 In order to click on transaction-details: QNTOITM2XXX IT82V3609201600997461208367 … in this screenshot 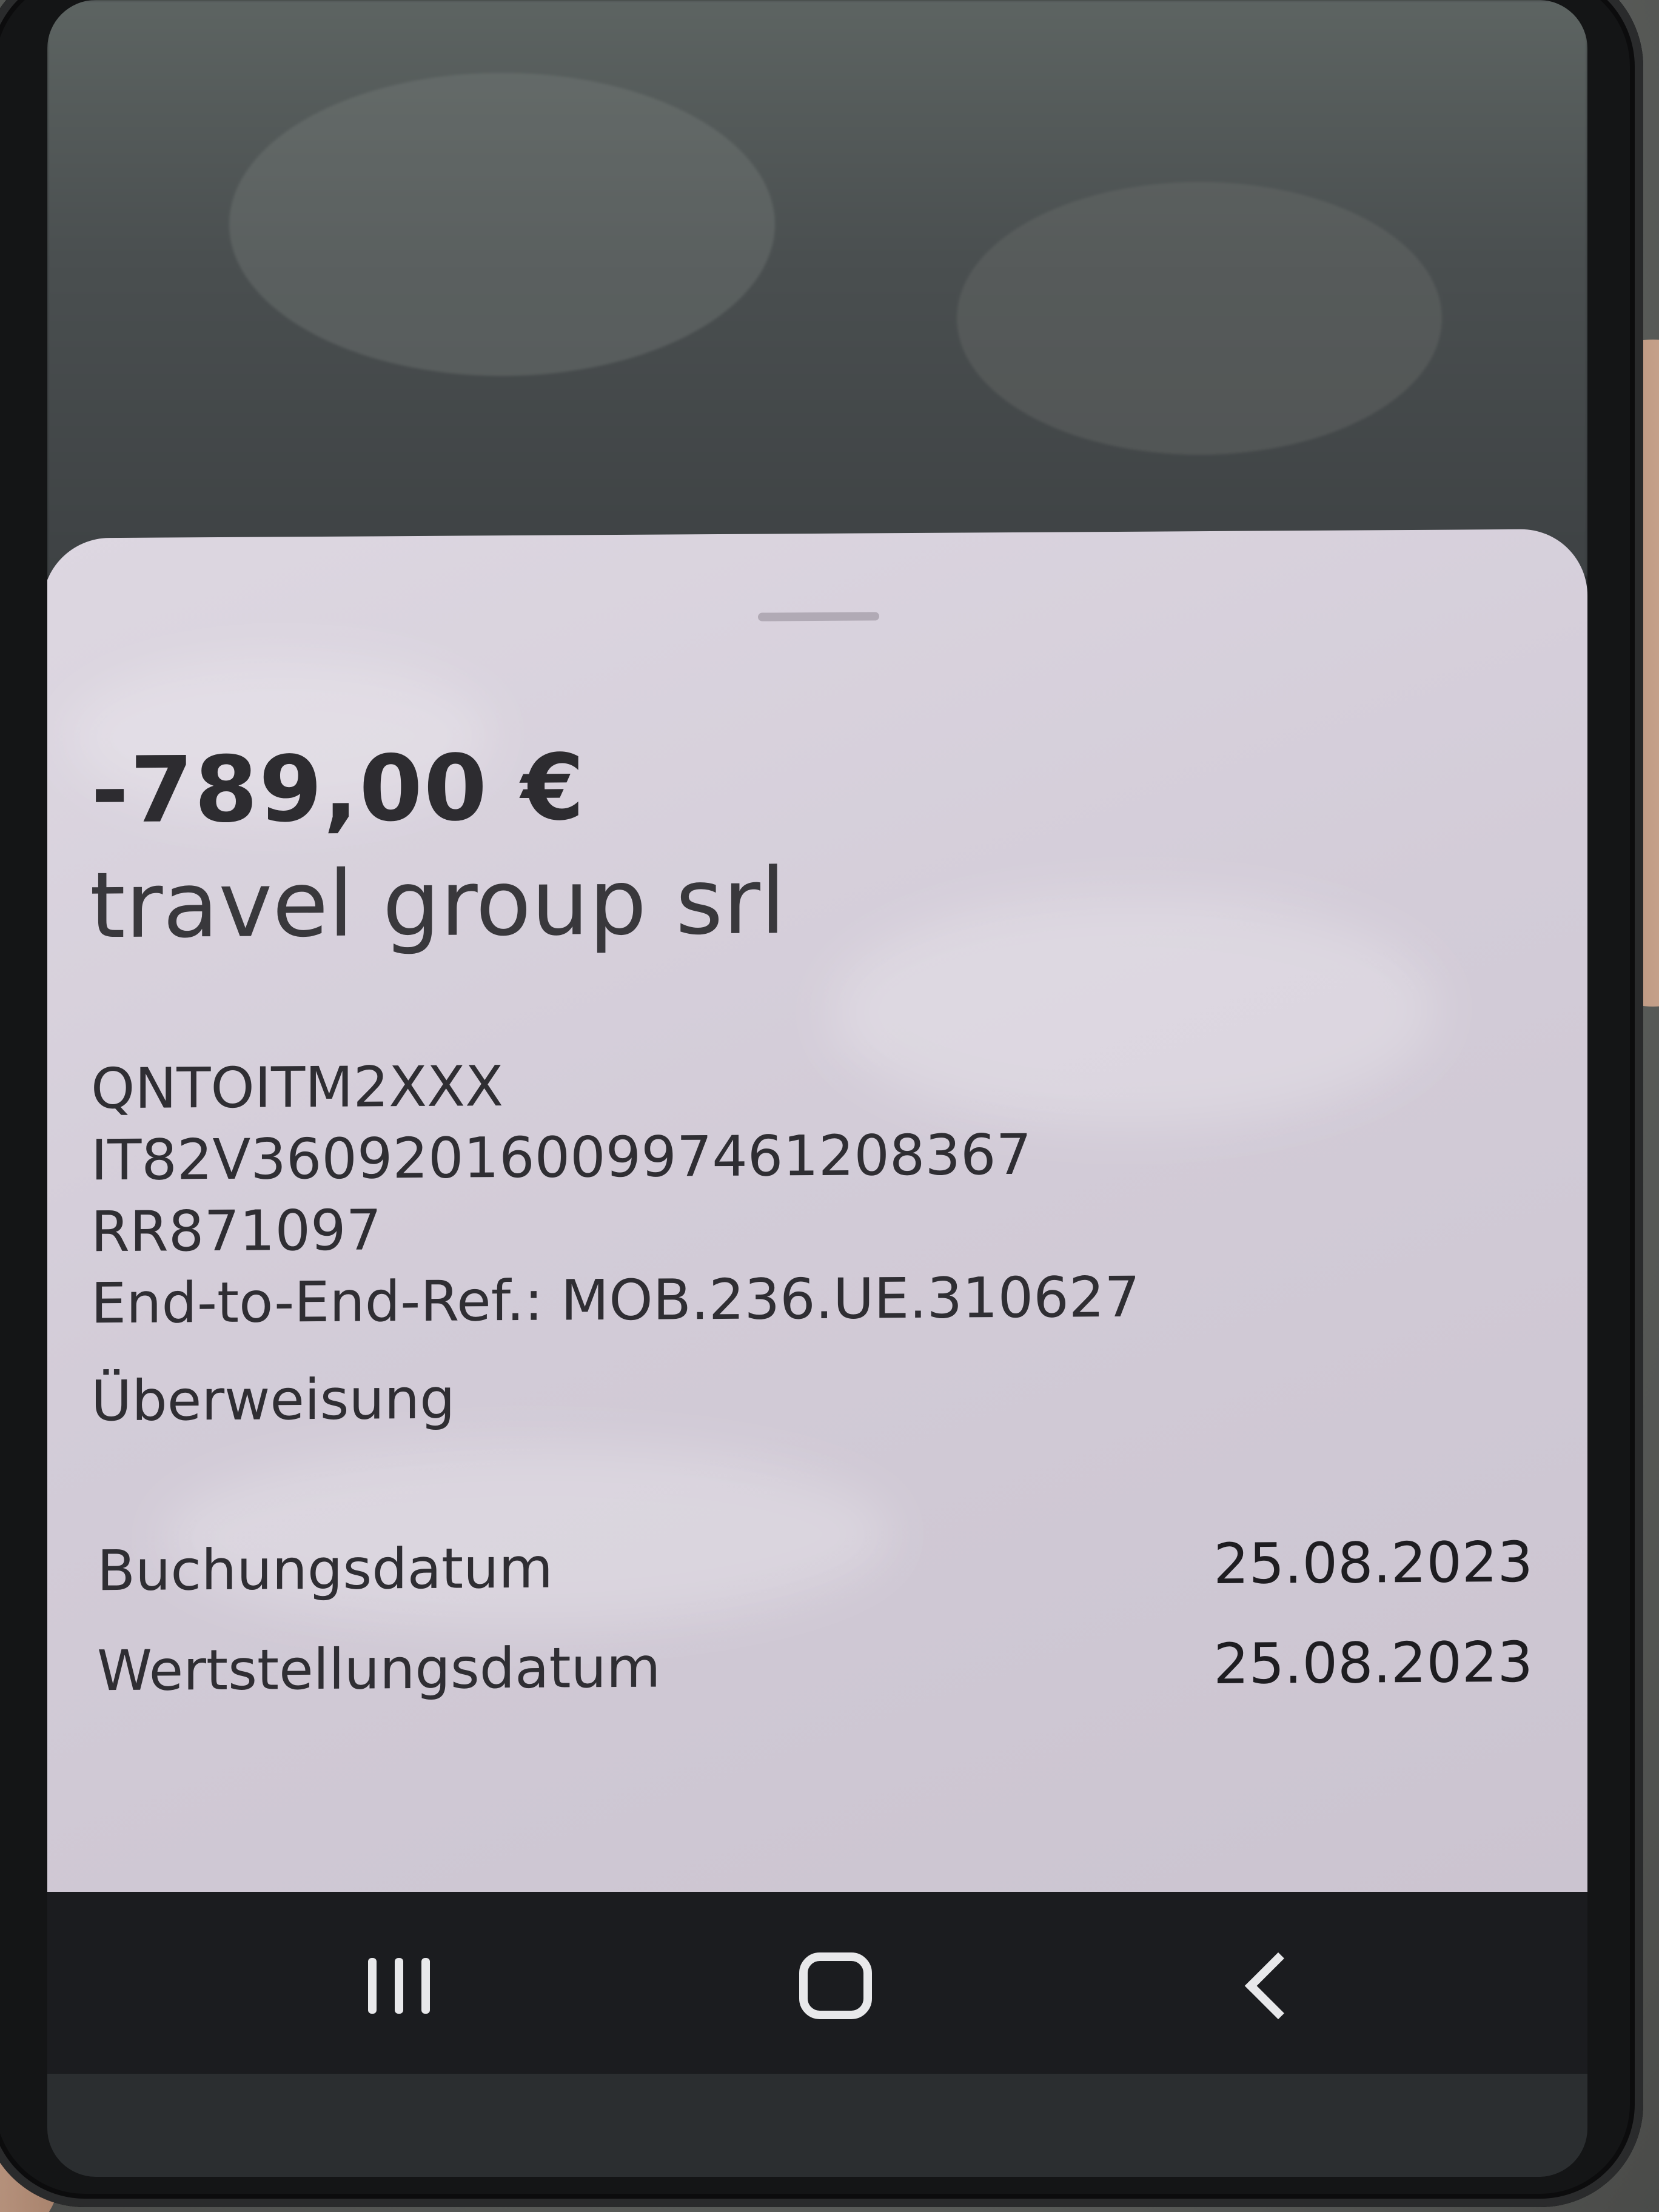, I will do `click(615, 1193)`.